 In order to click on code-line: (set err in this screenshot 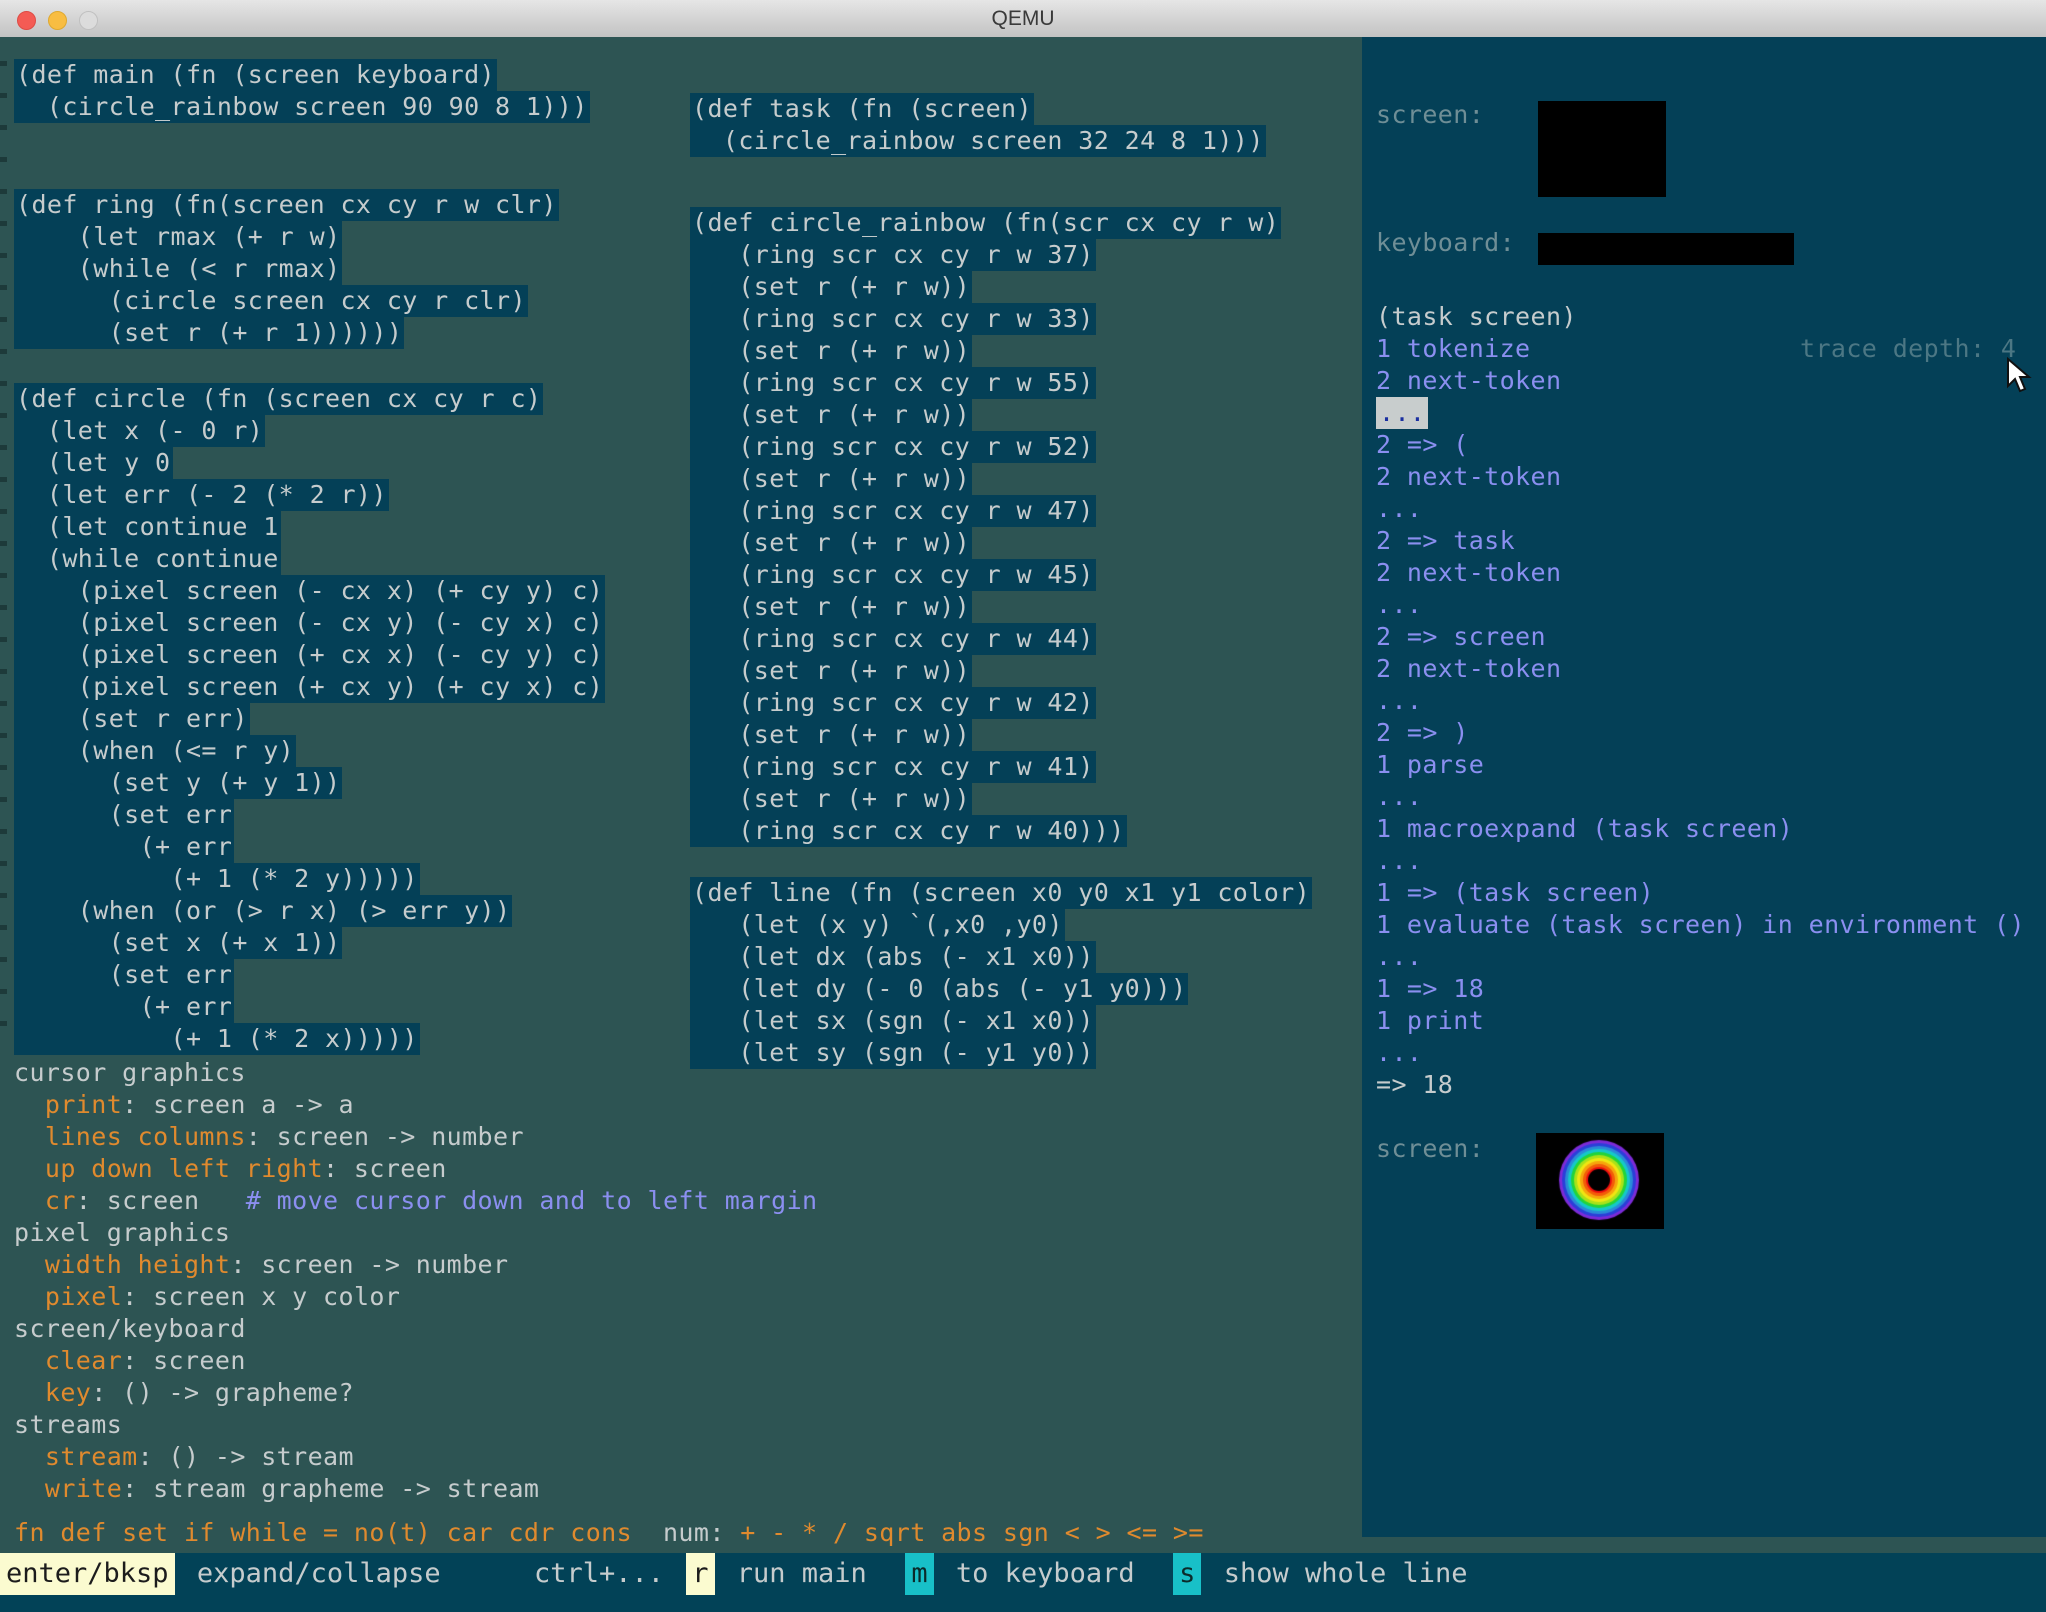, I will do `click(309, 815)`.